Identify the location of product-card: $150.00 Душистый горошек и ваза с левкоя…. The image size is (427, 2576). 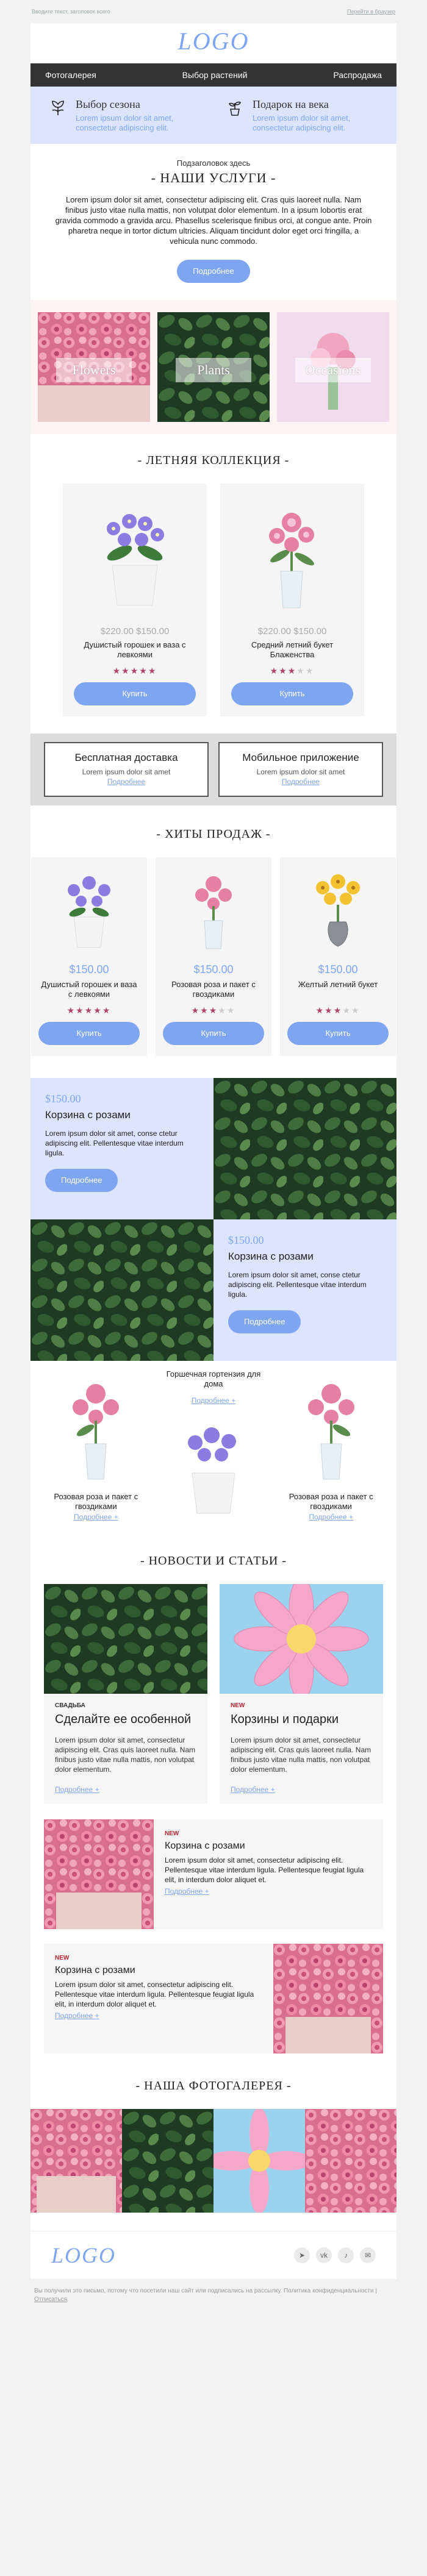
(89, 957).